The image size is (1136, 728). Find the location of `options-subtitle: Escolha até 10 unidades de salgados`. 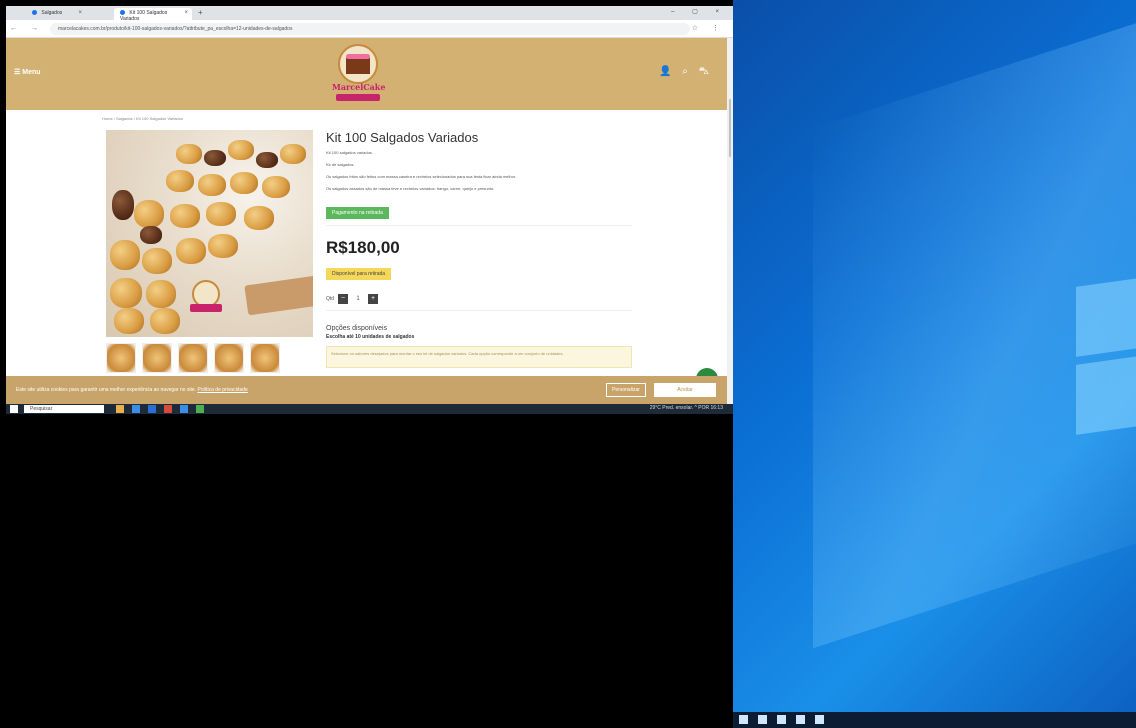

options-subtitle: Escolha até 10 unidades de salgados is located at coordinates (370, 337).